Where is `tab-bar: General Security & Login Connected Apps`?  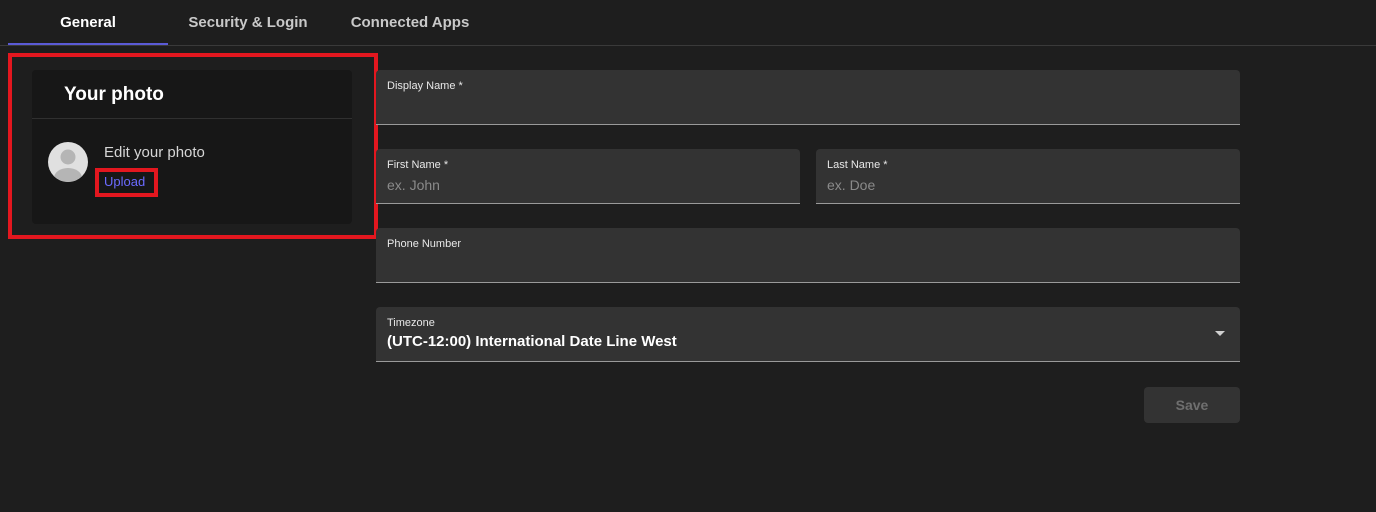
tab-bar: General Security & Login Connected Apps is located at coordinates (688, 23).